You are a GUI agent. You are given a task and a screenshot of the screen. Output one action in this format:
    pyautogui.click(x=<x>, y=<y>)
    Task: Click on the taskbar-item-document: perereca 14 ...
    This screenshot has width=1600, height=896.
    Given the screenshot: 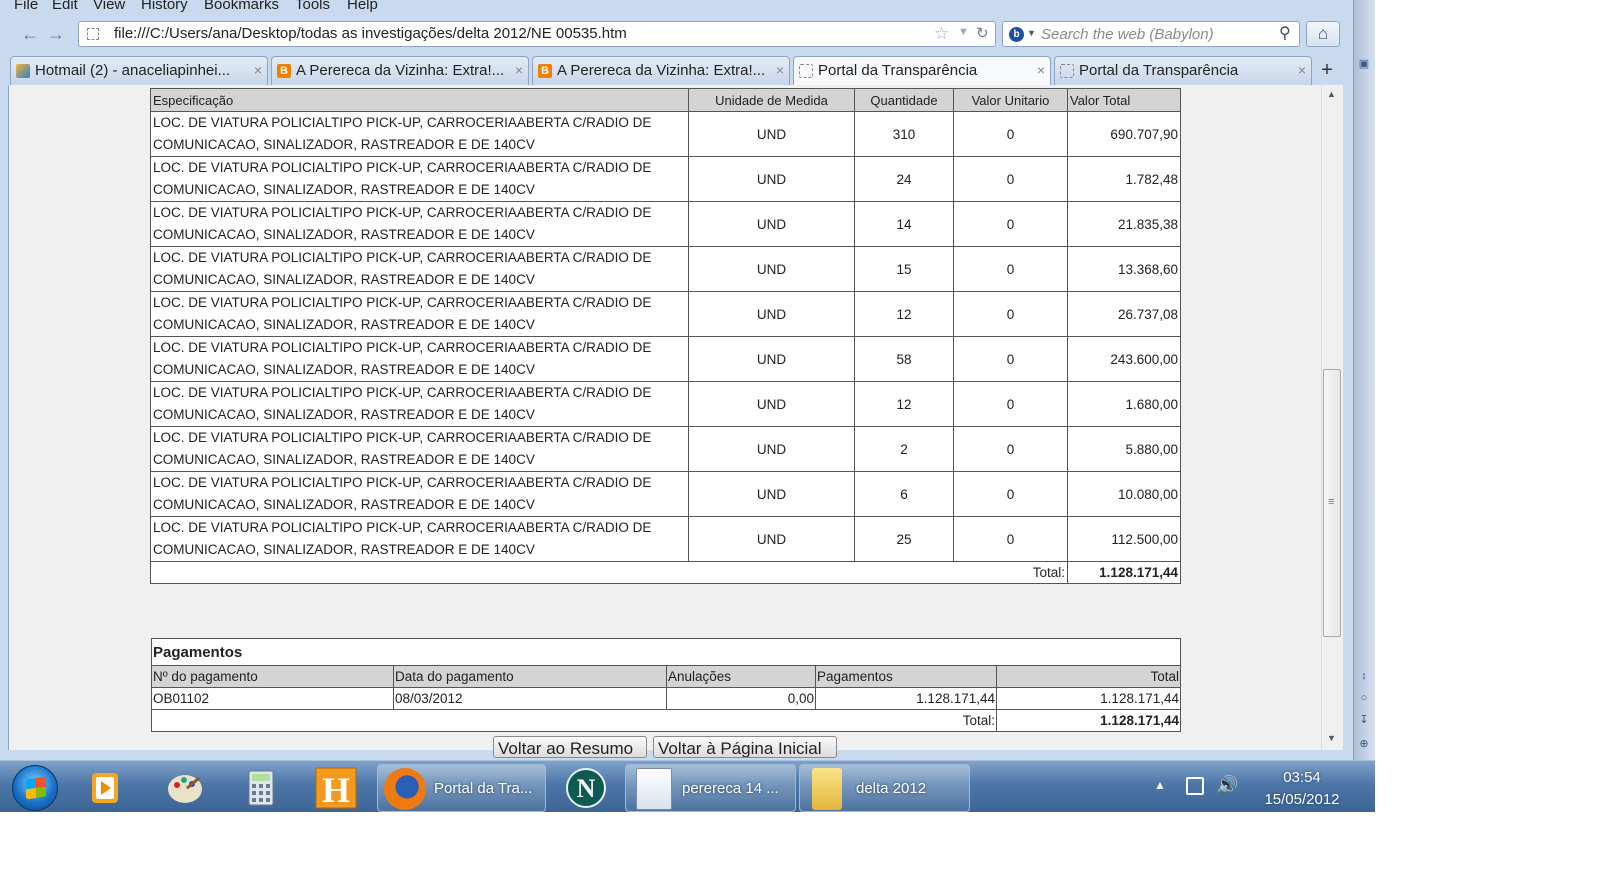 What is the action you would take?
    pyautogui.click(x=710, y=788)
    